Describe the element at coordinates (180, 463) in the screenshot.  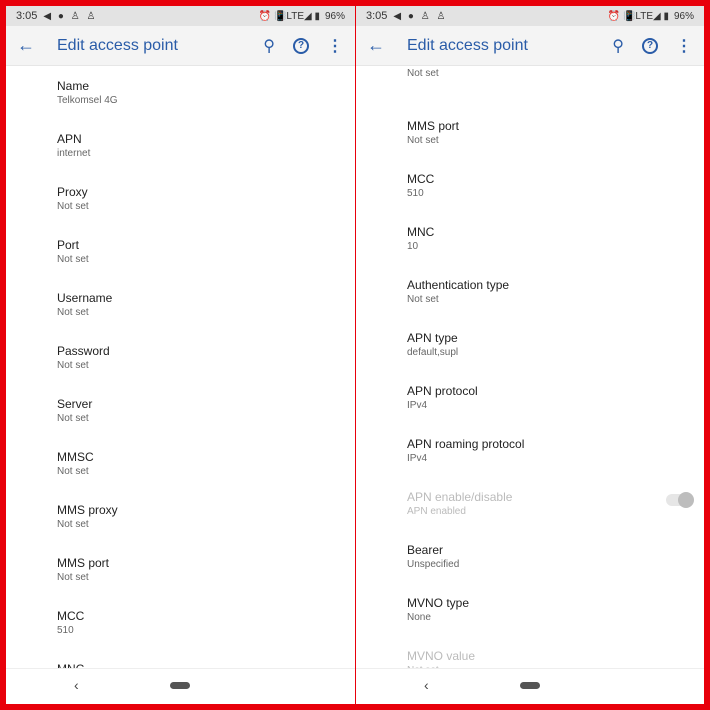
I see `list-item: MMSC Not set` at that location.